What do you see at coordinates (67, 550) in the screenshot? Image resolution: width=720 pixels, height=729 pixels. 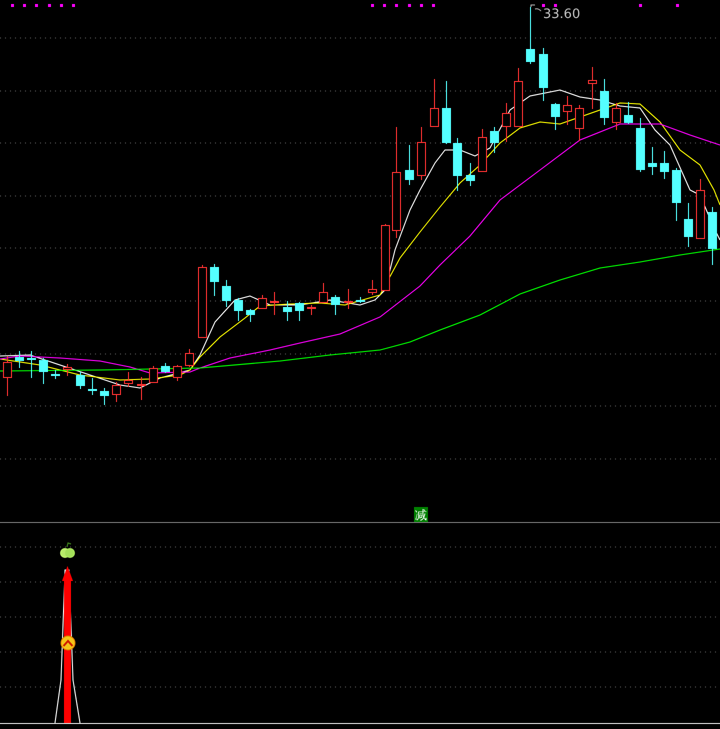 I see `apple-icon` at bounding box center [67, 550].